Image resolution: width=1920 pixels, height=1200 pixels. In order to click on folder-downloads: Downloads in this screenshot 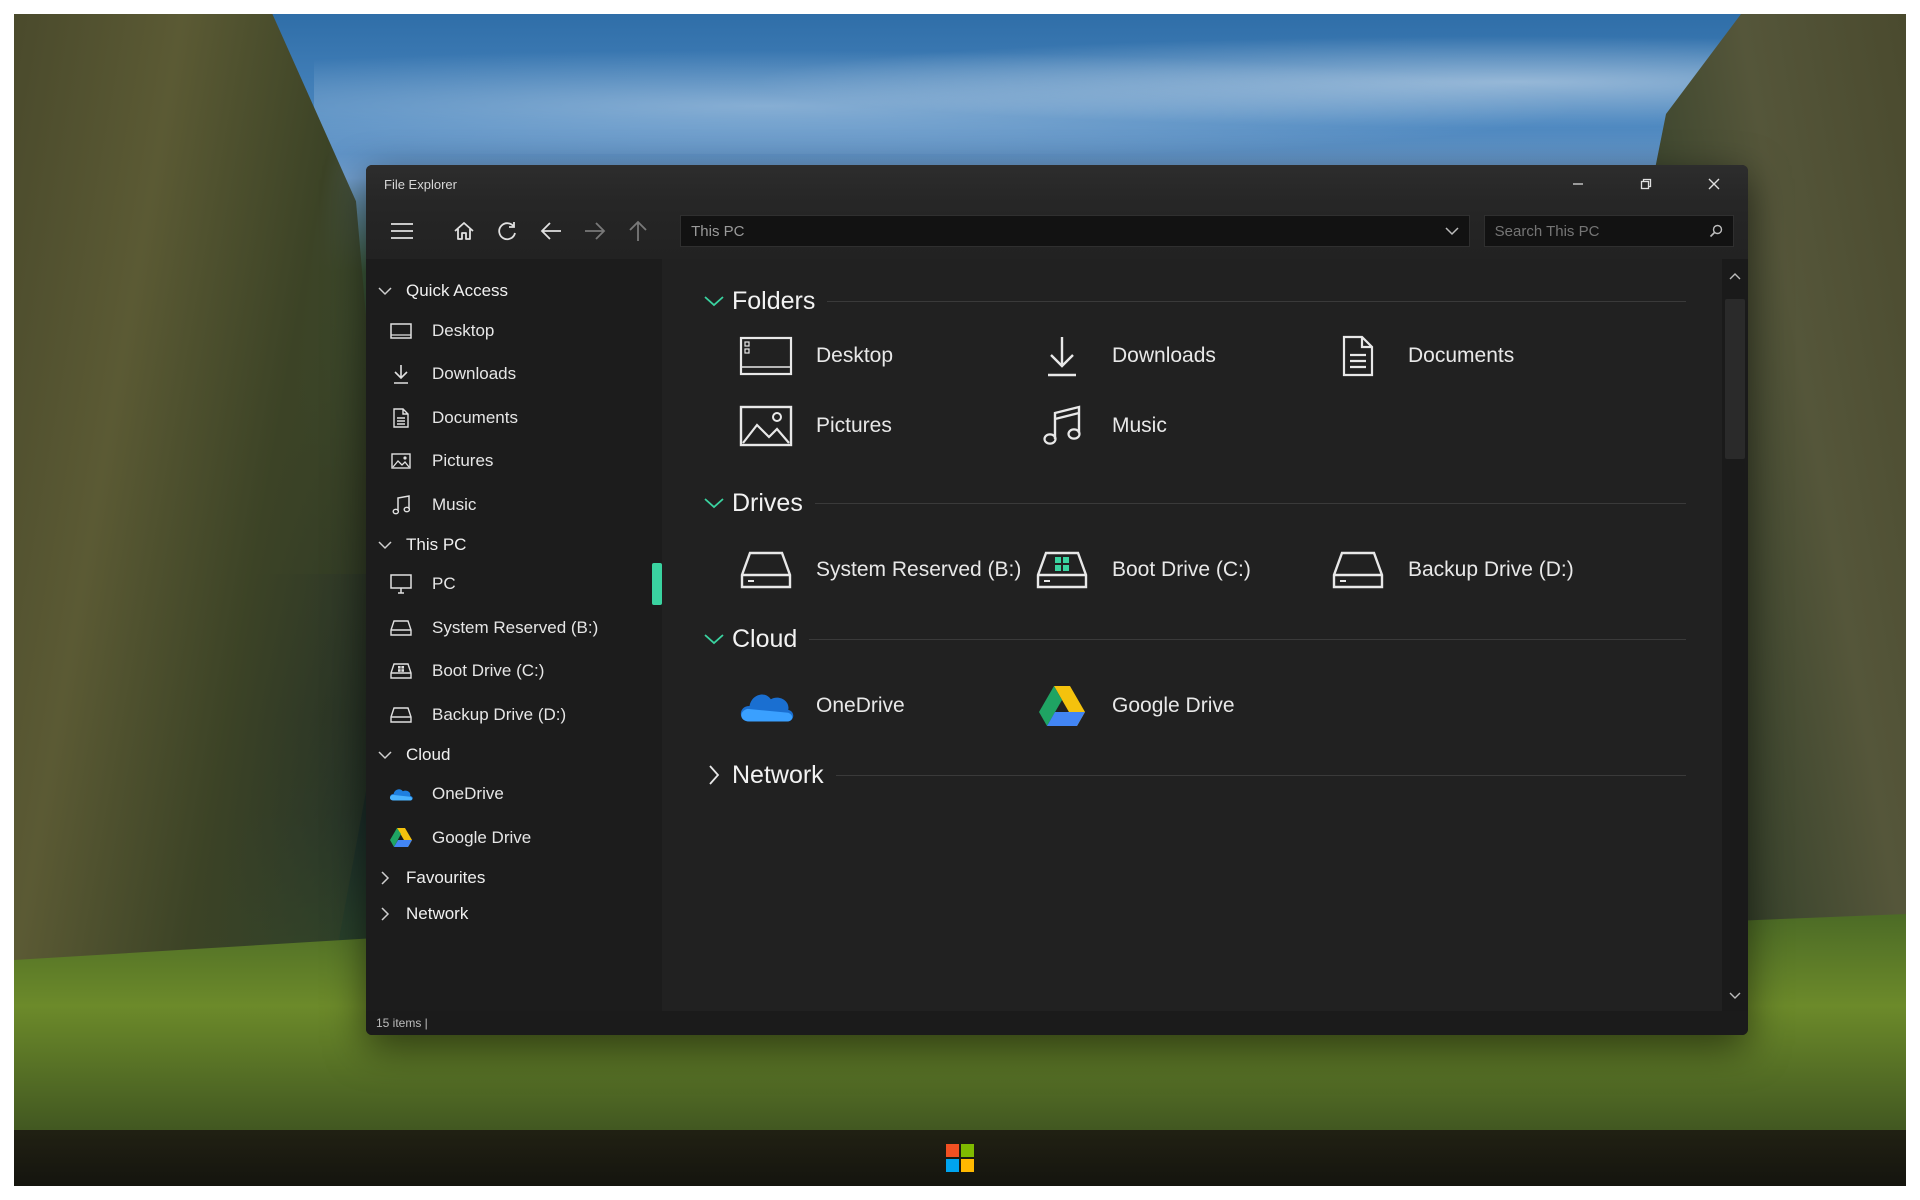, I will do `click(1180, 356)`.